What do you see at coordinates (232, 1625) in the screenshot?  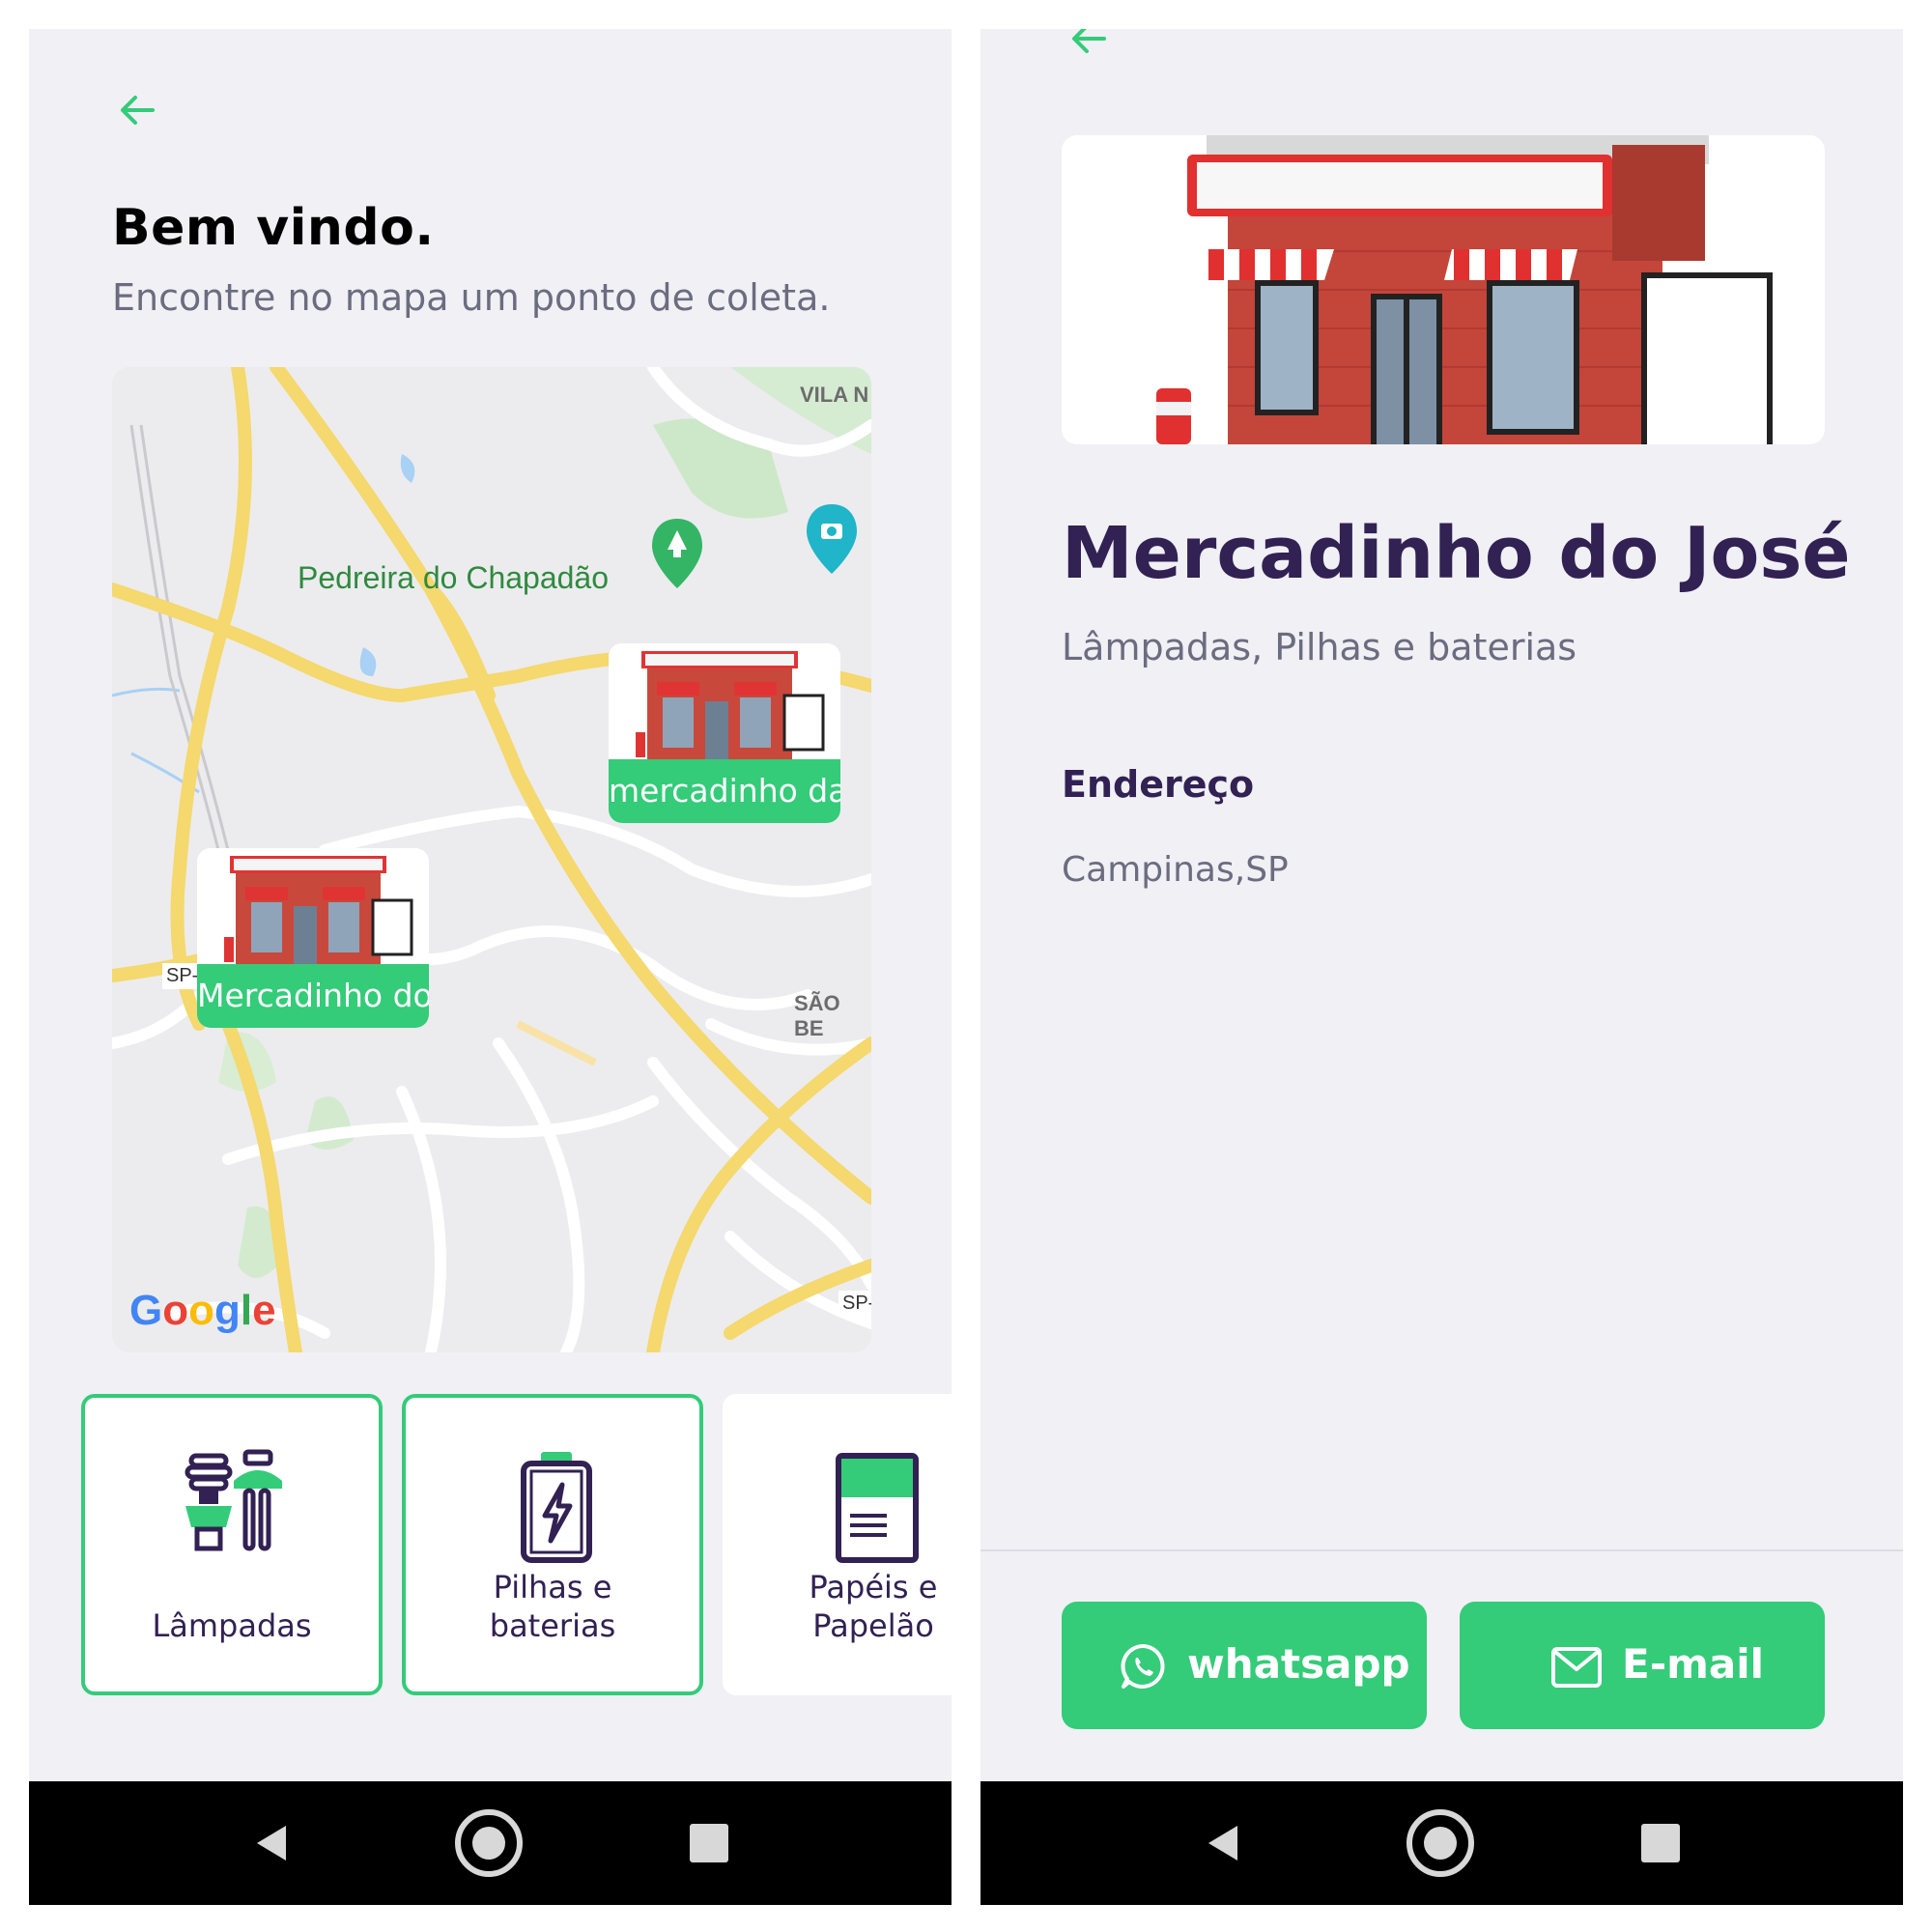 I see `item-label: Lâmpadas` at bounding box center [232, 1625].